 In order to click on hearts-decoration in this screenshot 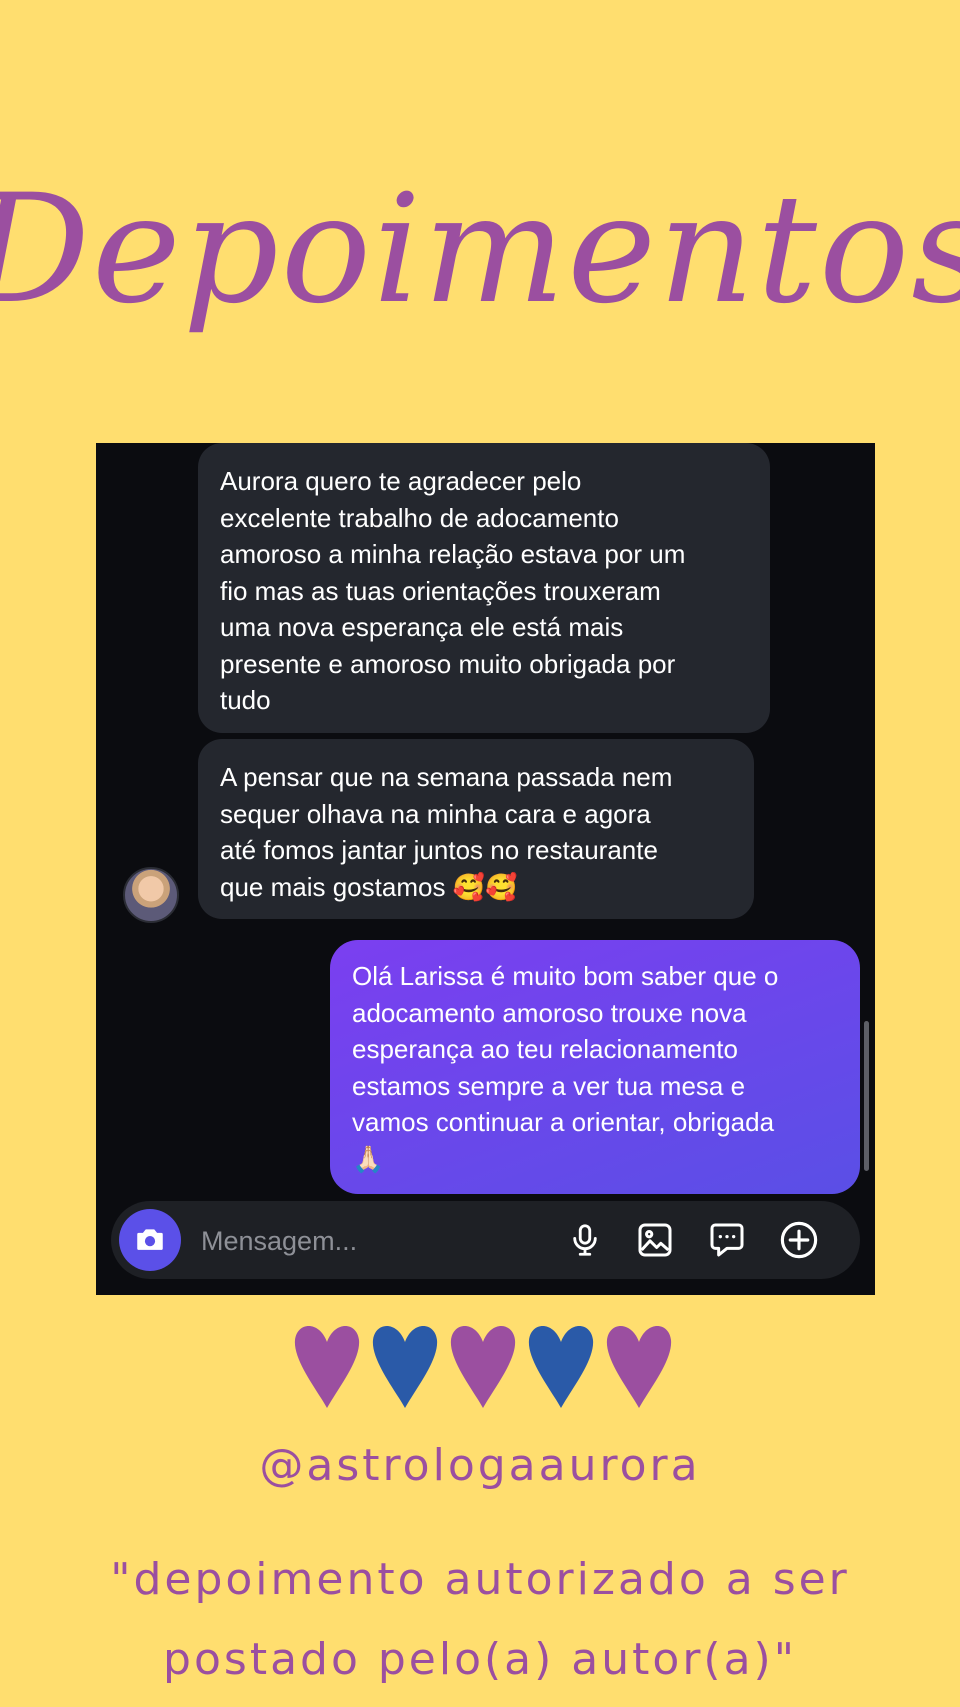, I will do `click(483, 1367)`.